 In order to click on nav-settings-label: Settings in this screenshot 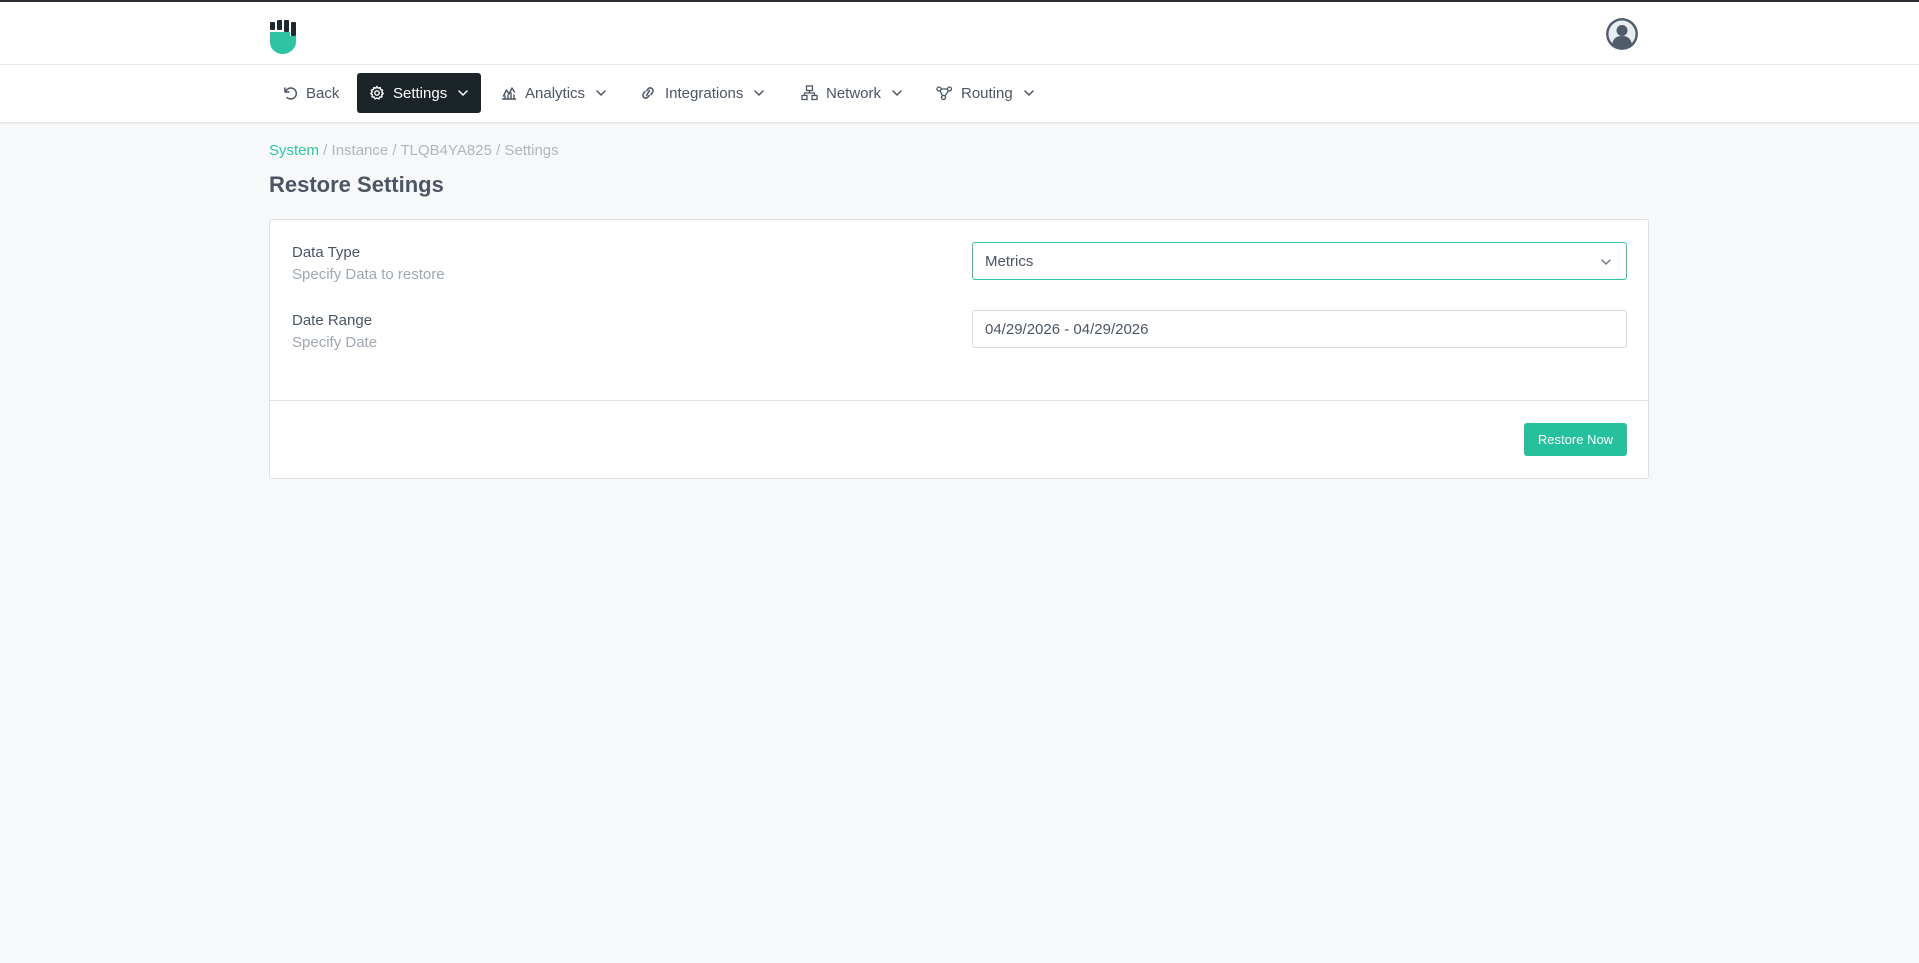, I will do `click(420, 93)`.